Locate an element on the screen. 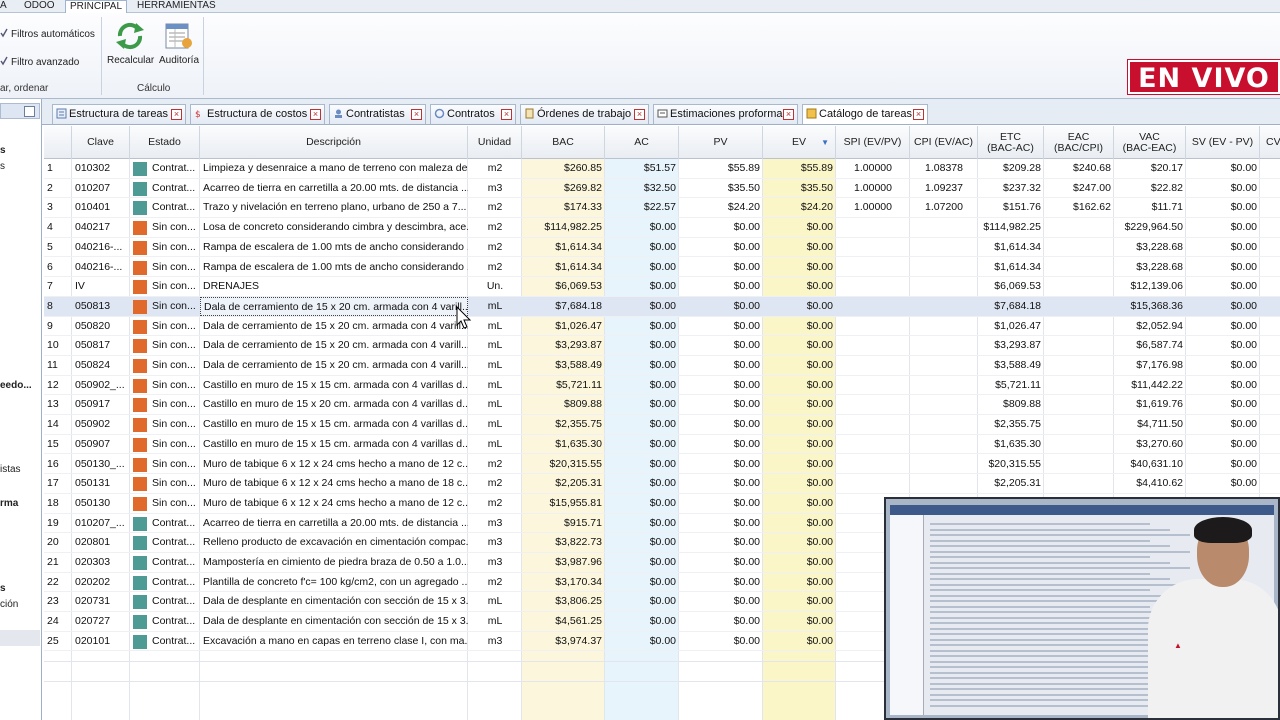 This screenshot has width=1280, height=720. clave-cell: 050130 is located at coordinates (101, 503).